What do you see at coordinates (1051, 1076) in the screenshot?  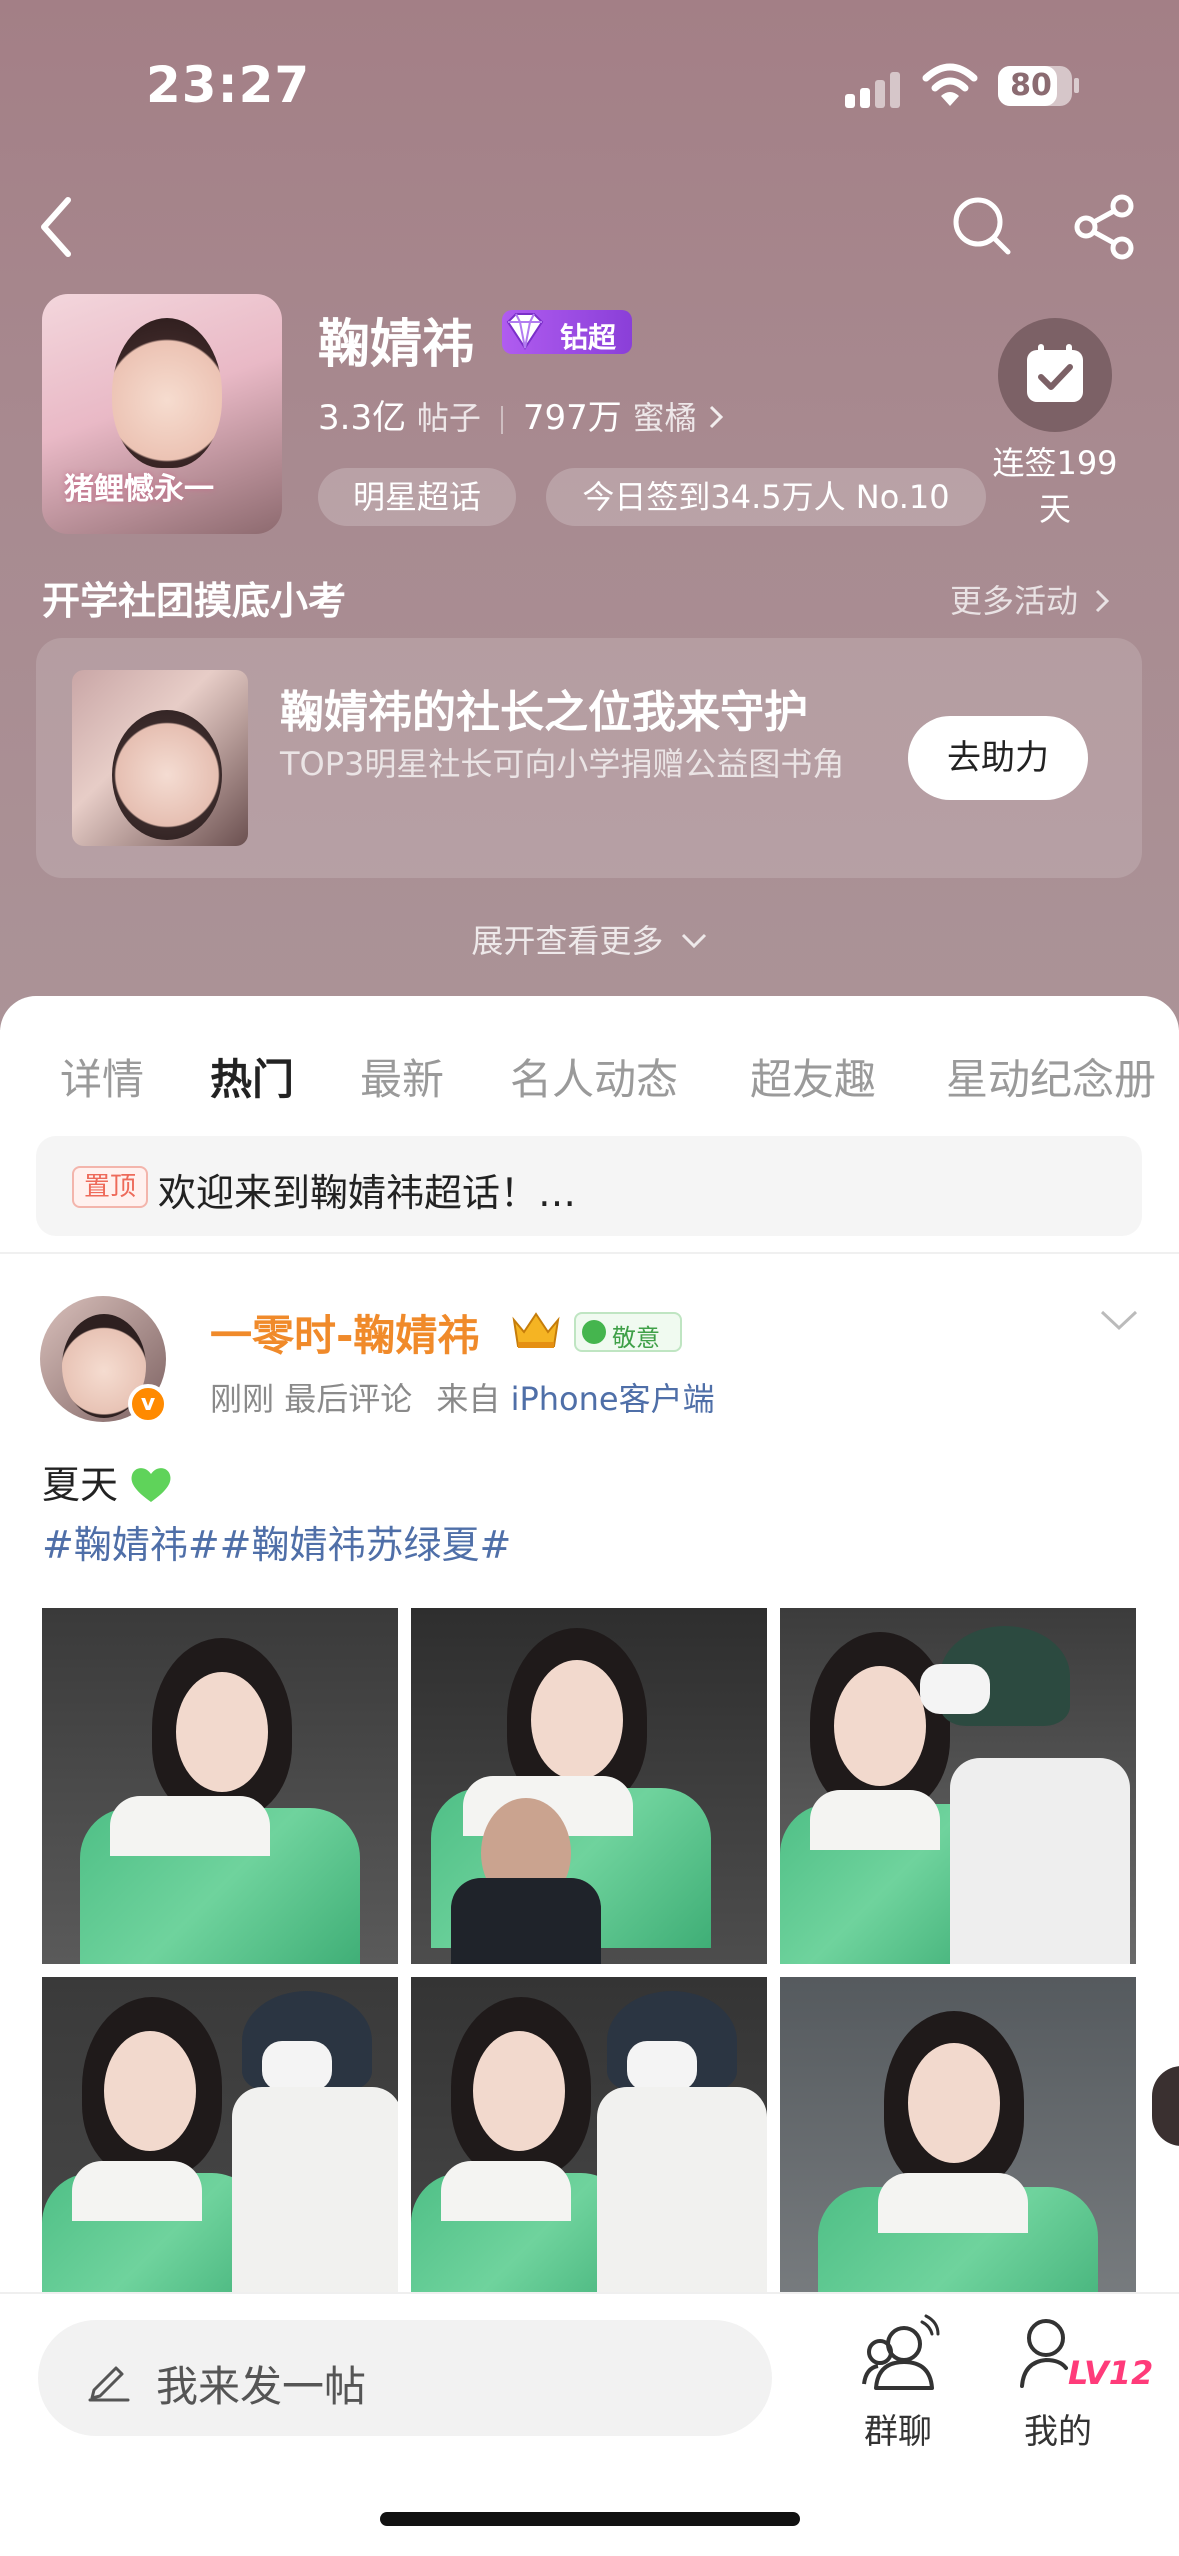 I see `tab-star-album: 星动纪念册` at bounding box center [1051, 1076].